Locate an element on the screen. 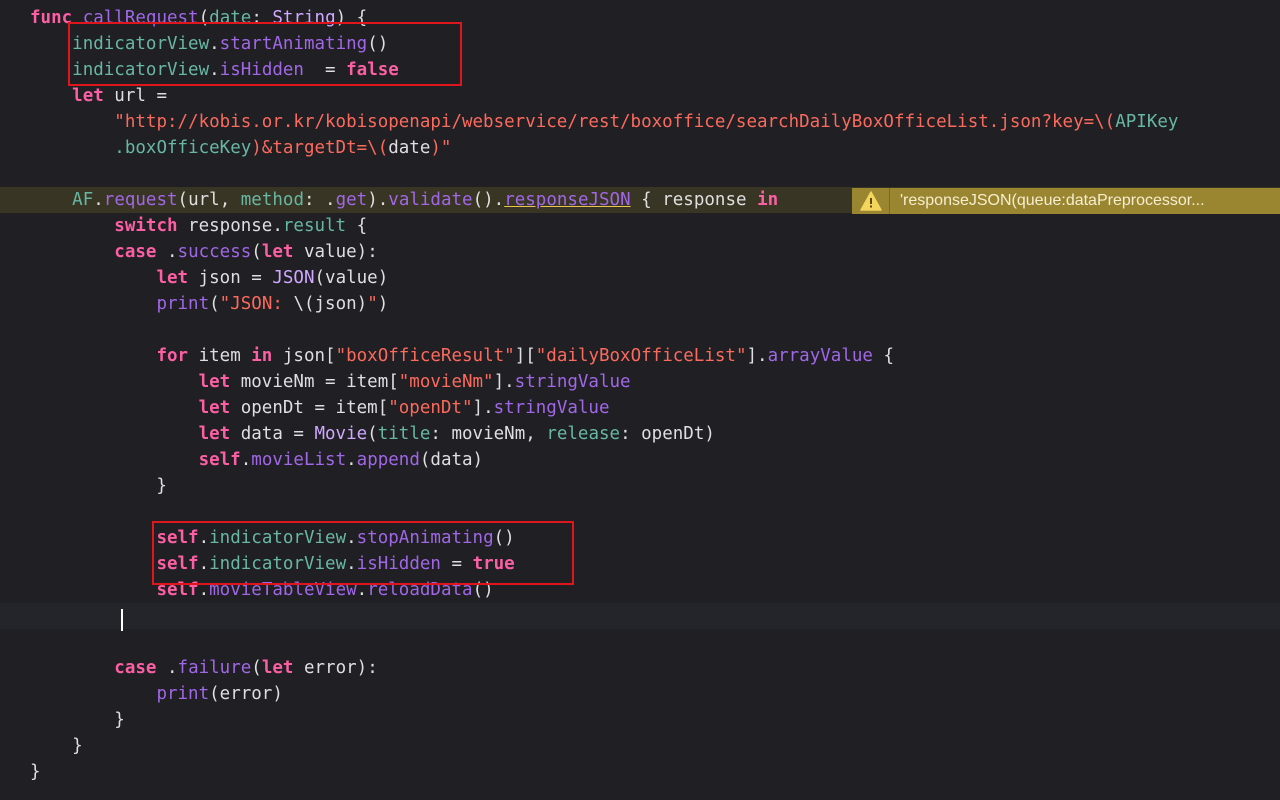 Image resolution: width=1280 pixels, height=800 pixels. code-token: title is located at coordinates (404, 434).